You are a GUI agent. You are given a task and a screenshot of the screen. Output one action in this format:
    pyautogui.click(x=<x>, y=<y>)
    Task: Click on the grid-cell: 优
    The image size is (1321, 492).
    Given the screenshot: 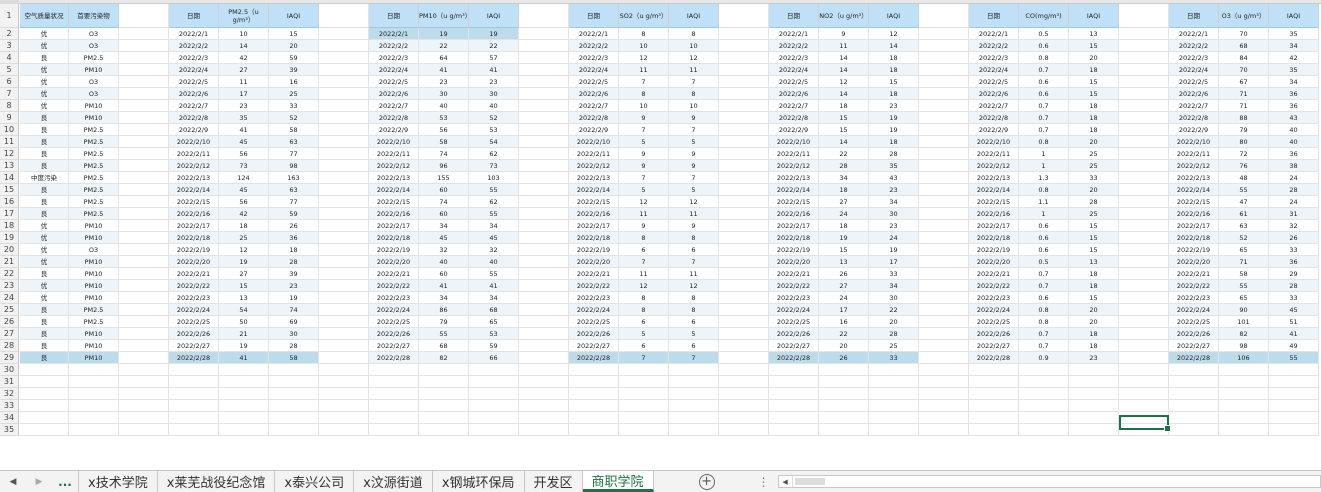 What is the action you would take?
    pyautogui.click(x=44, y=46)
    